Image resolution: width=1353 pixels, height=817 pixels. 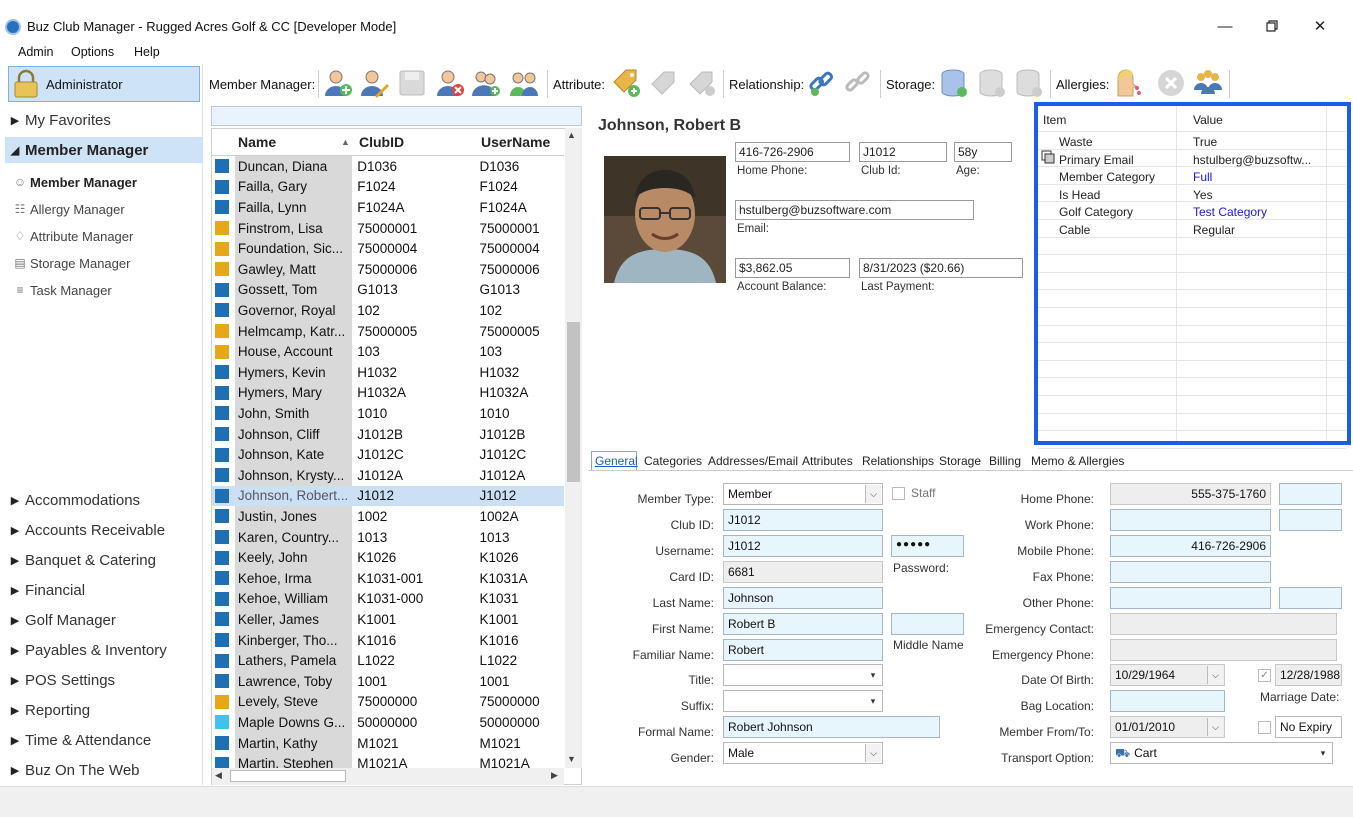 I want to click on scroll-right-icon: ▶, so click(x=554, y=775).